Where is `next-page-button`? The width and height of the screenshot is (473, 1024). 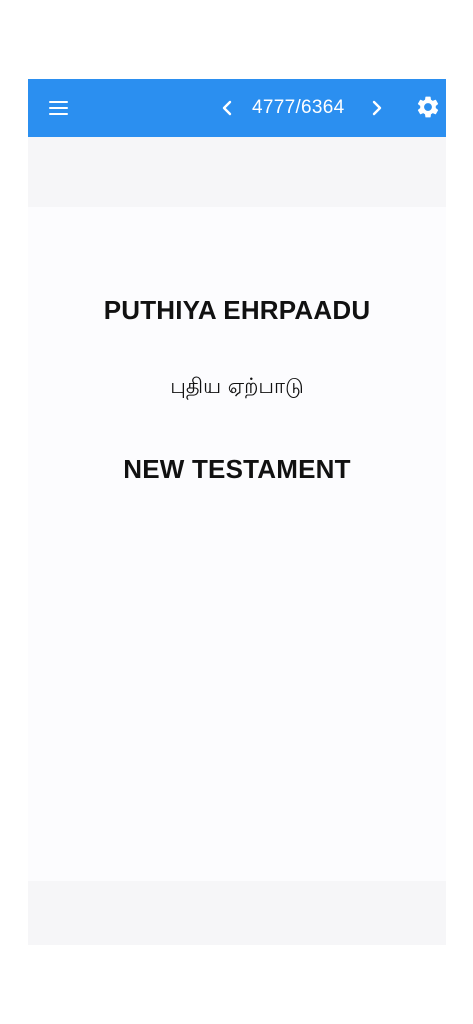 next-page-button is located at coordinates (376, 108).